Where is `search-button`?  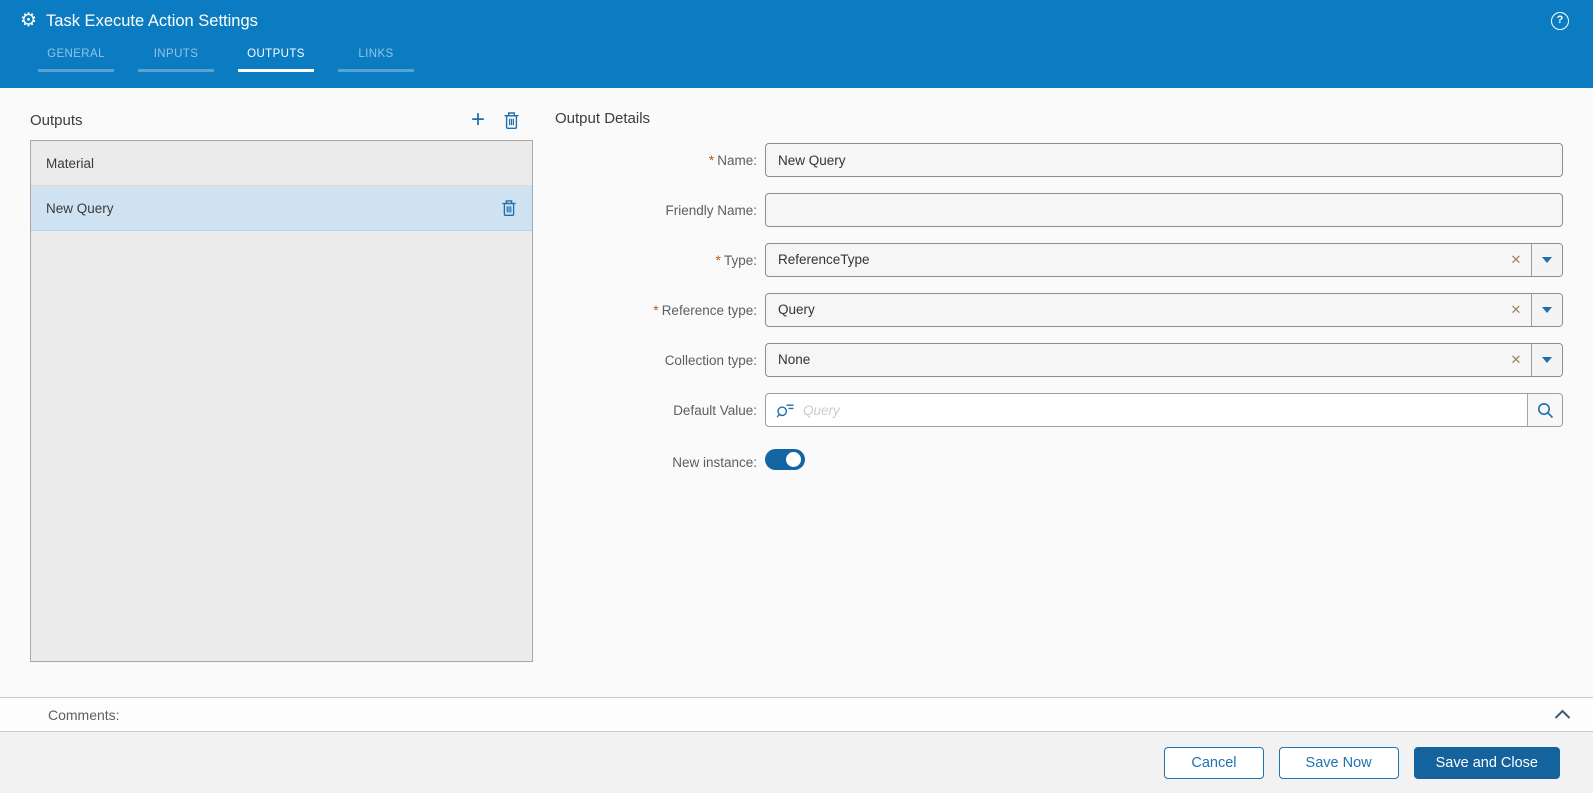
search-button is located at coordinates (1544, 410).